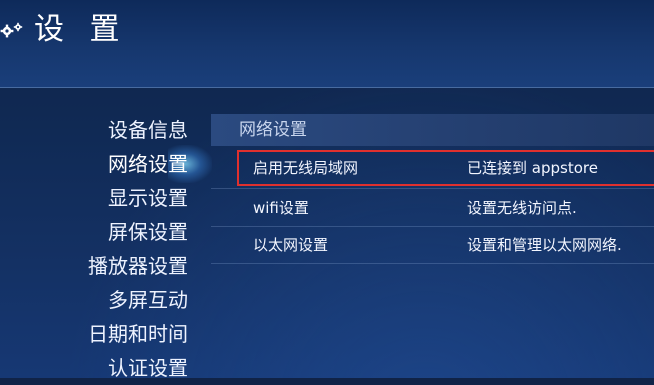  Describe the element at coordinates (94, 232) in the screenshot. I see `sidebar-item-screensaver-settings: 屏保设置` at that location.